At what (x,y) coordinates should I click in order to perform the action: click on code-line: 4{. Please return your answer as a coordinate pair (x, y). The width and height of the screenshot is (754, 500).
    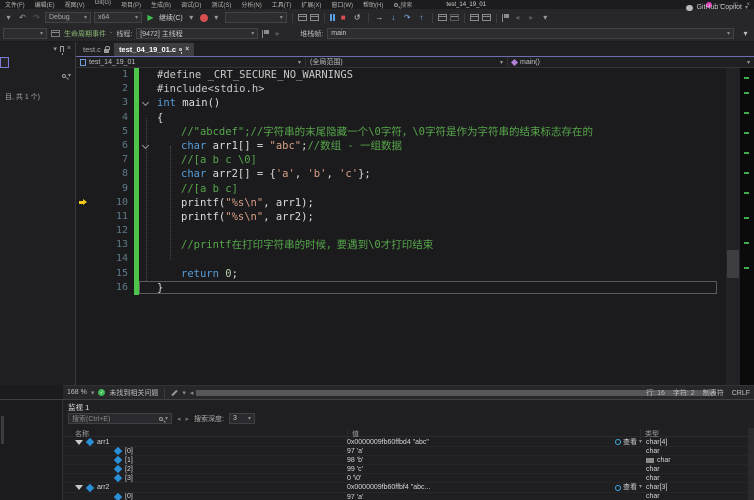
    Looking at the image, I should click on (415, 117).